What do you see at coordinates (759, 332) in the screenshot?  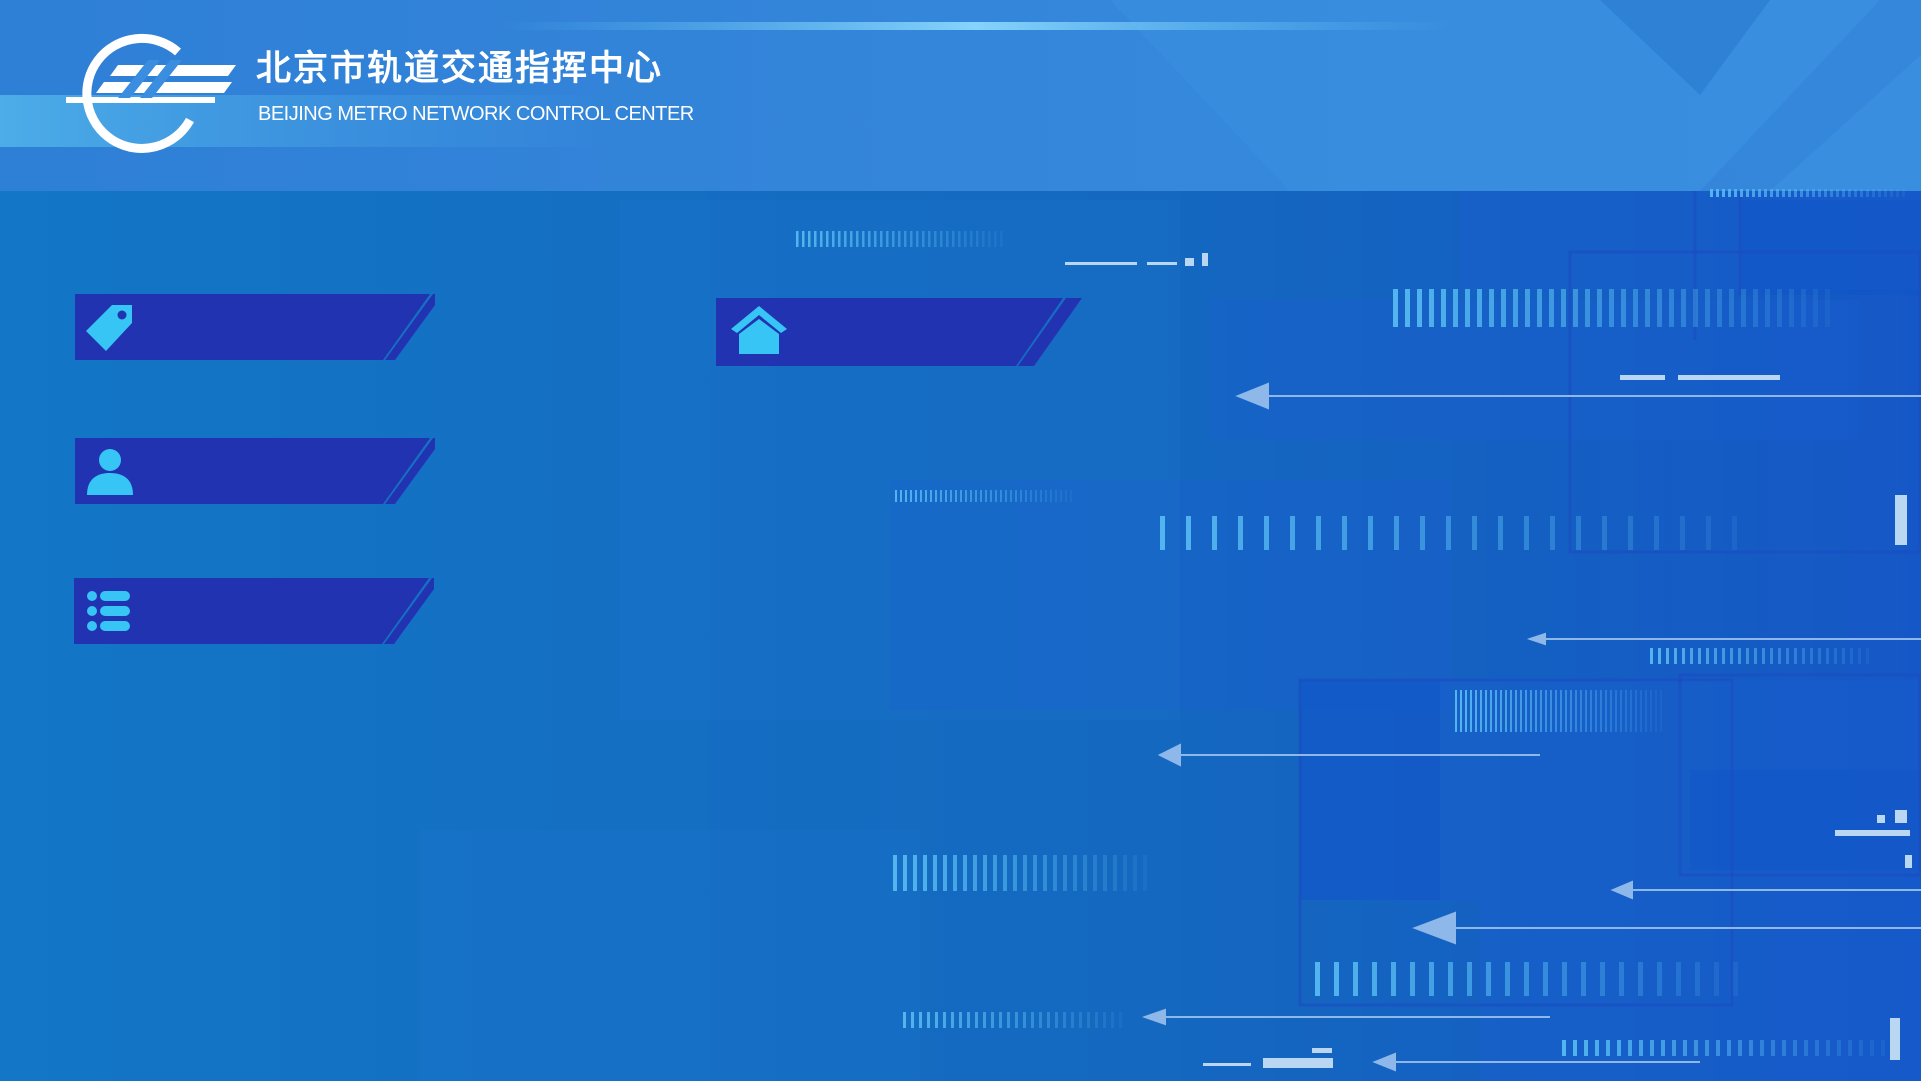 I see `home-icon` at bounding box center [759, 332].